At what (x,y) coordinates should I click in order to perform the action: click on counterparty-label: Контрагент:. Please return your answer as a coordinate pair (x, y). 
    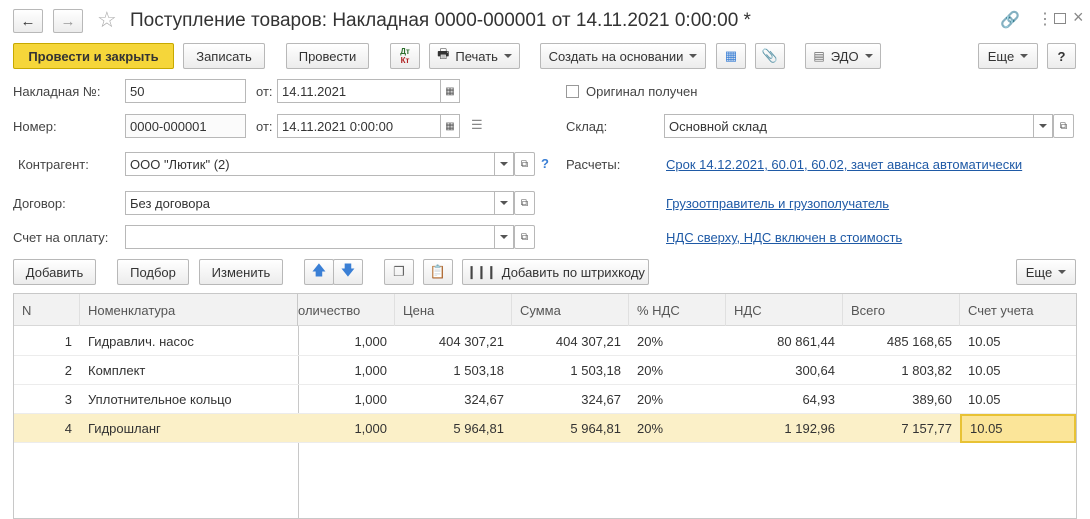
    Looking at the image, I should click on (53, 164).